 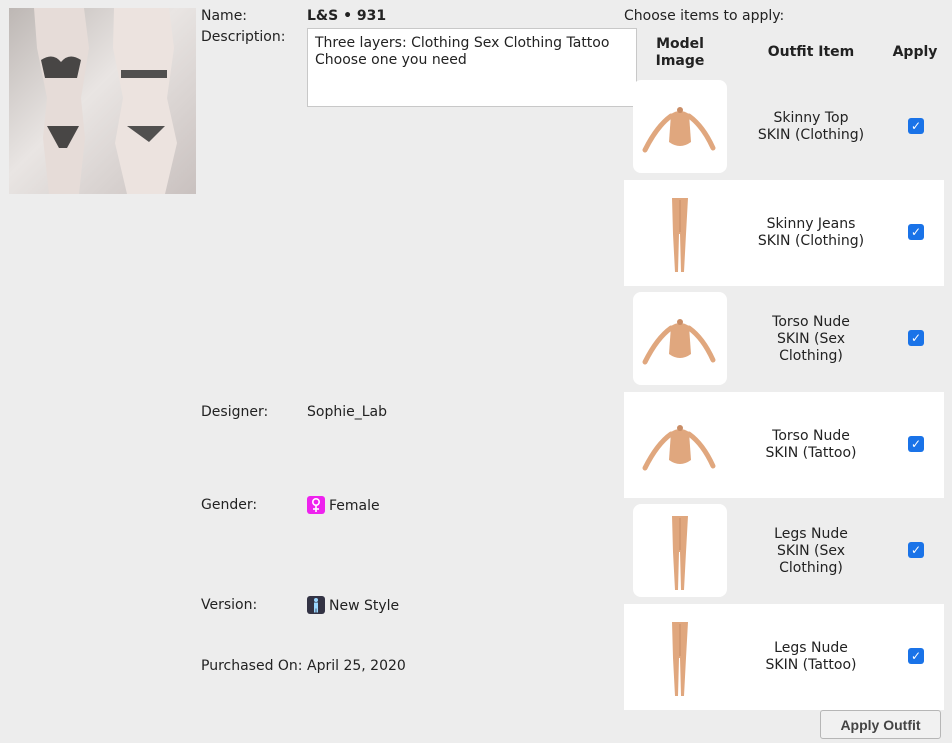 What do you see at coordinates (102, 101) in the screenshot?
I see `outfit-thumbnail` at bounding box center [102, 101].